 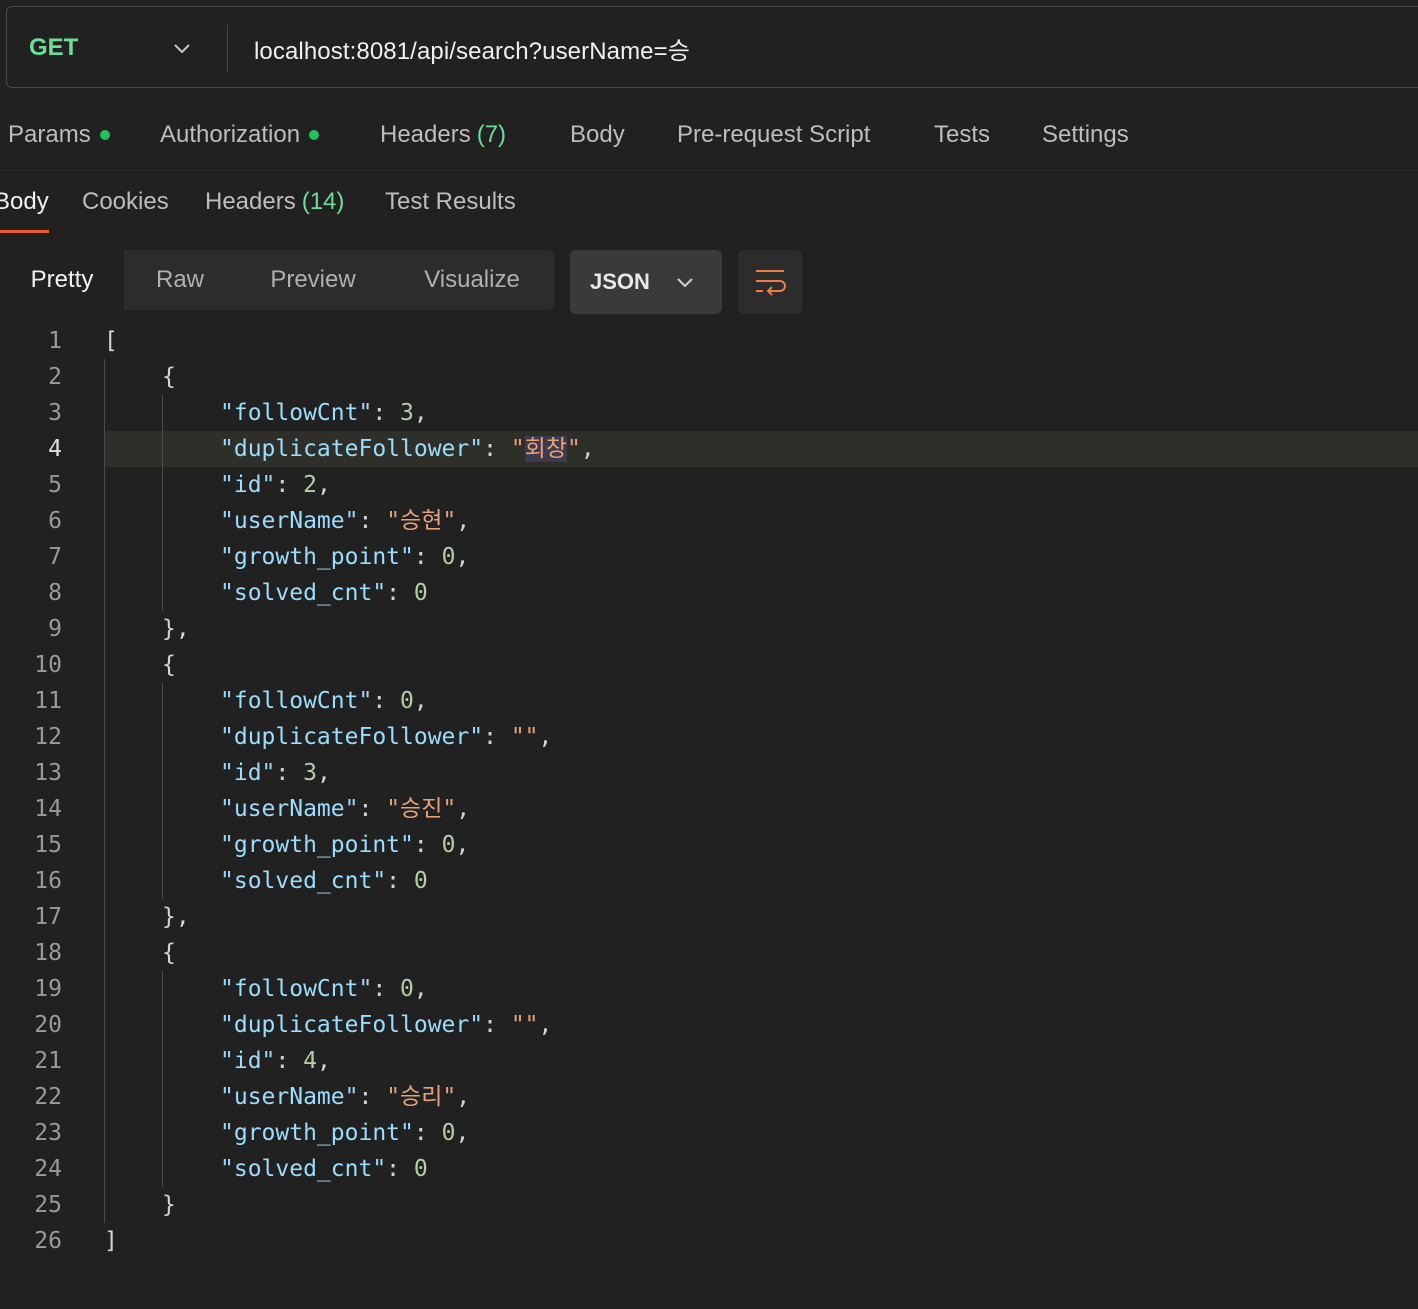 I want to click on code-text: "id": 2,, so click(x=275, y=485).